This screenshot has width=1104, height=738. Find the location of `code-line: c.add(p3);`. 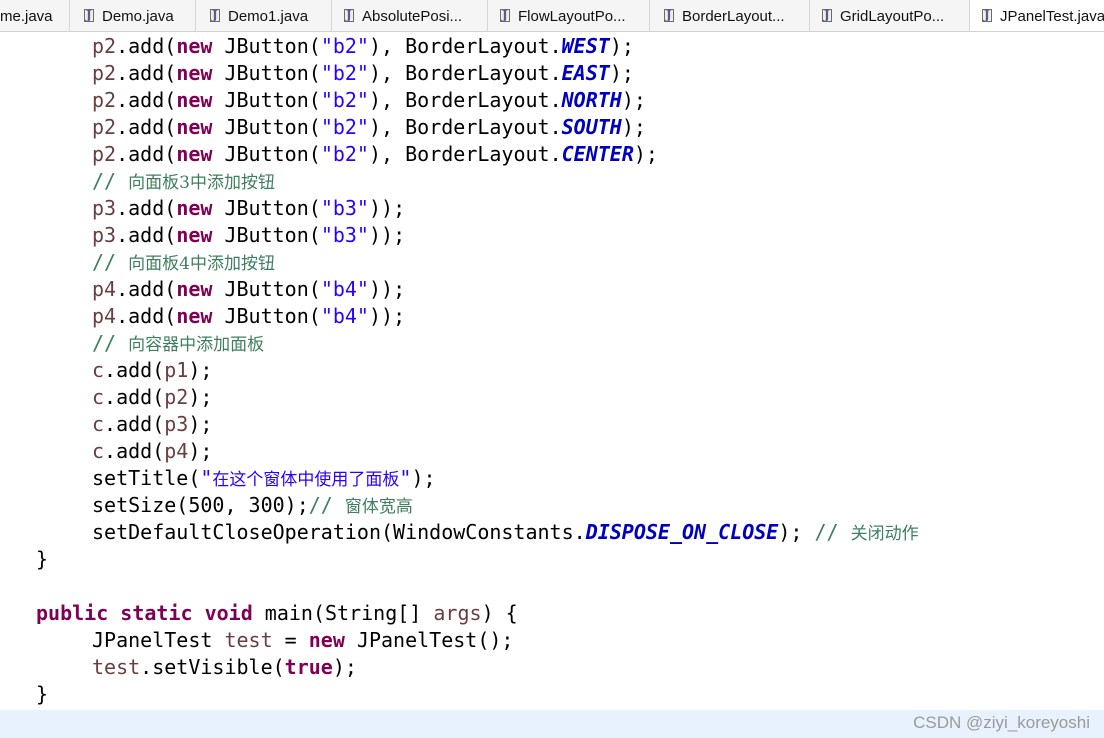

code-line: c.add(p3); is located at coordinates (152, 424).